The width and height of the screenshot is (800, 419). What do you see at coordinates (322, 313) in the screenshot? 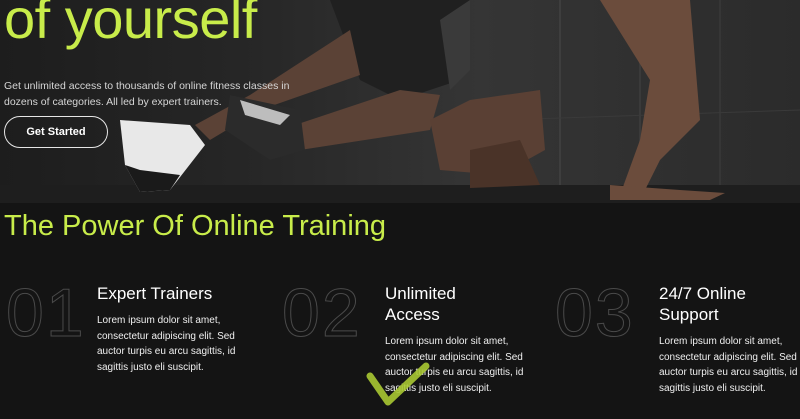
I see `feature-number: 02` at bounding box center [322, 313].